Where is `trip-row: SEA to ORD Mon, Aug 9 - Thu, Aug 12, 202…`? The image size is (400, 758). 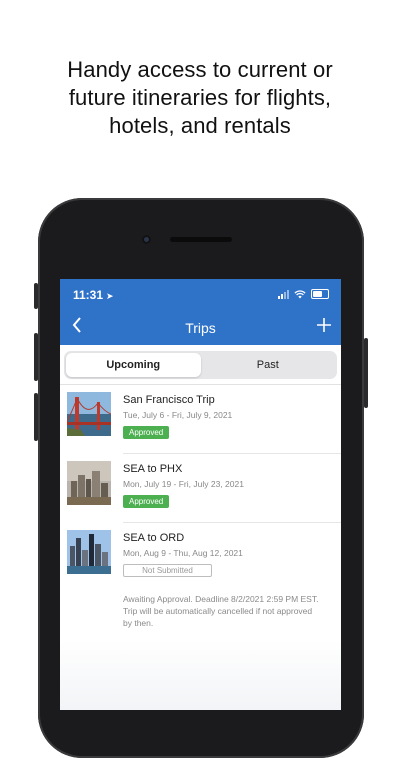 trip-row: SEA to ORD Mon, Aug 9 - Thu, Aug 12, 202… is located at coordinates (204, 578).